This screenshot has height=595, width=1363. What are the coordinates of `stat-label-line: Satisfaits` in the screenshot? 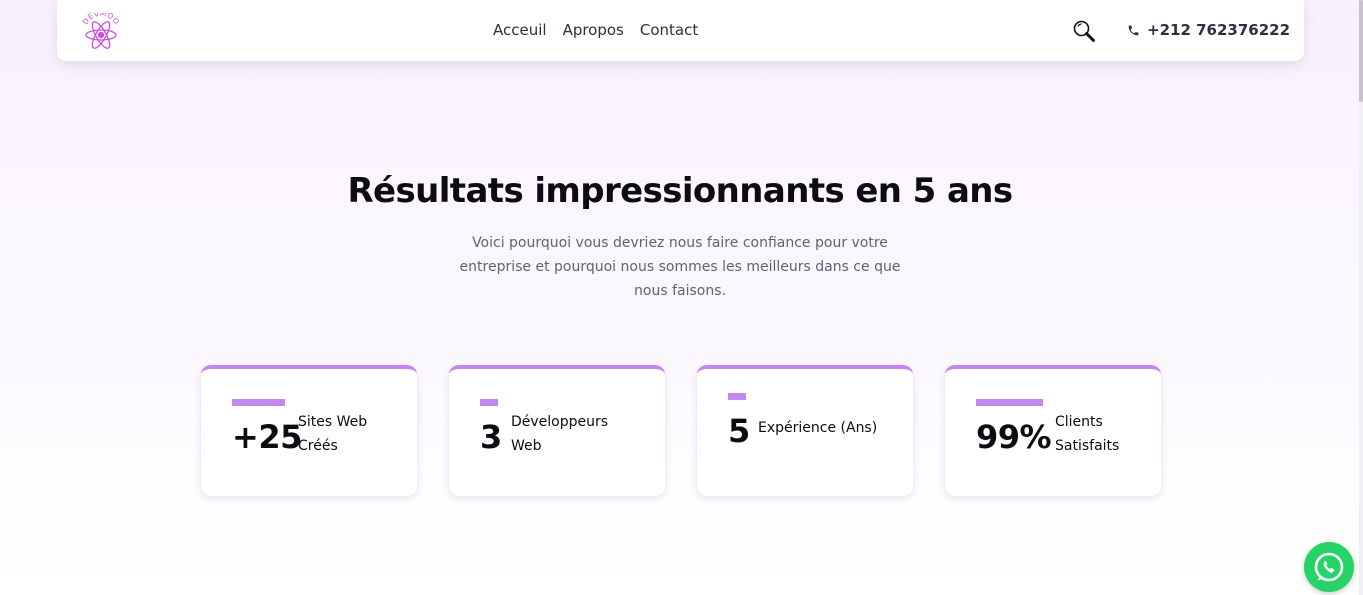 It's located at (1087, 446).